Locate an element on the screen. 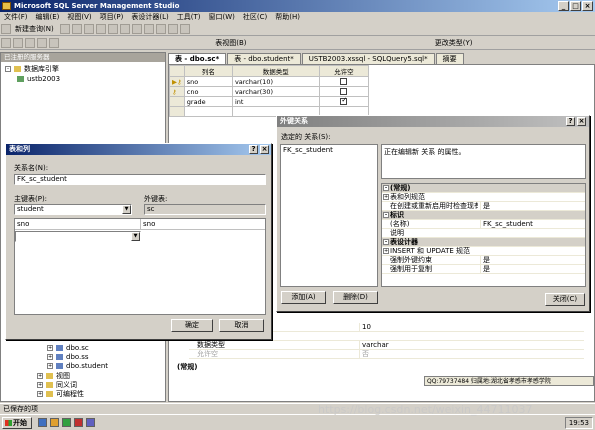 This screenshot has height=430, width=595. pk-table-select: student ▼ is located at coordinates (73, 209).